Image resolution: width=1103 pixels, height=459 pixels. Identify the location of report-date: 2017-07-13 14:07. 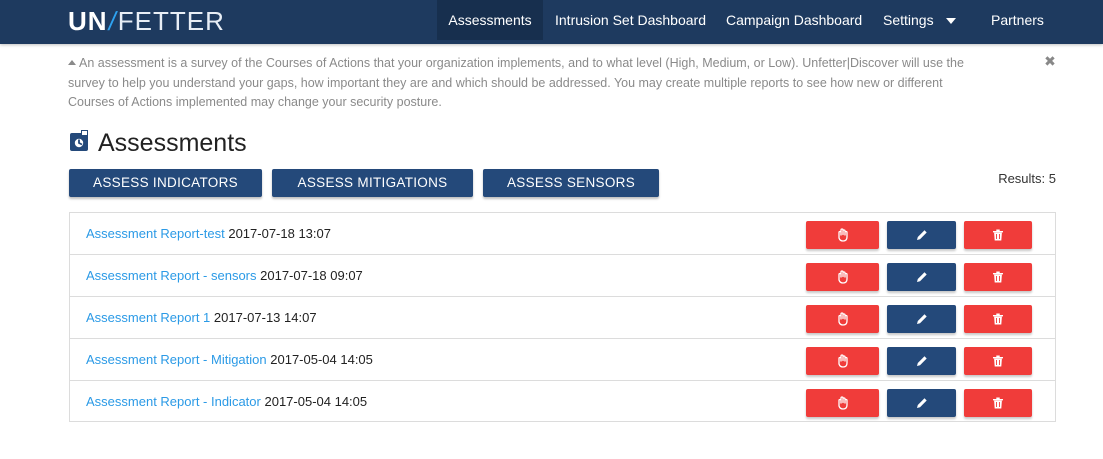
(265, 317).